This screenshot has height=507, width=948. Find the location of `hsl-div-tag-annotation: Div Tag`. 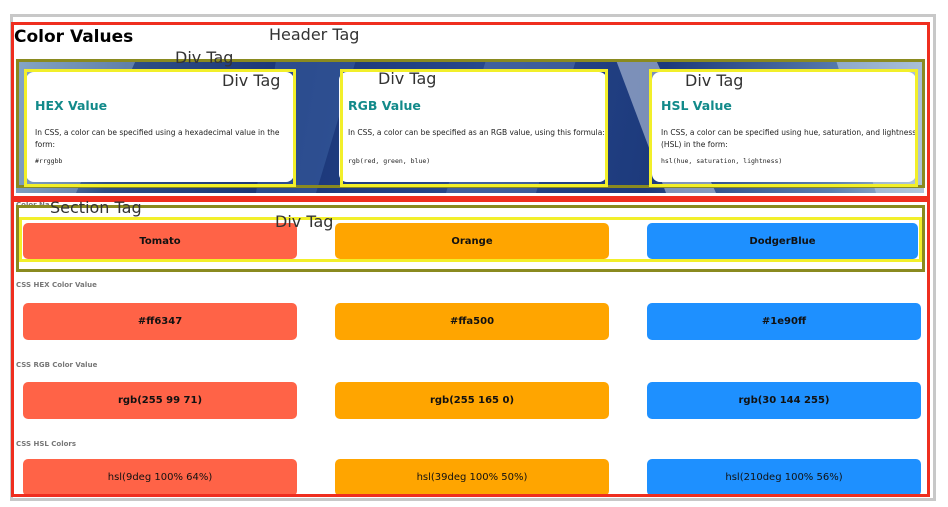

hsl-div-tag-annotation: Div Tag is located at coordinates (714, 80).